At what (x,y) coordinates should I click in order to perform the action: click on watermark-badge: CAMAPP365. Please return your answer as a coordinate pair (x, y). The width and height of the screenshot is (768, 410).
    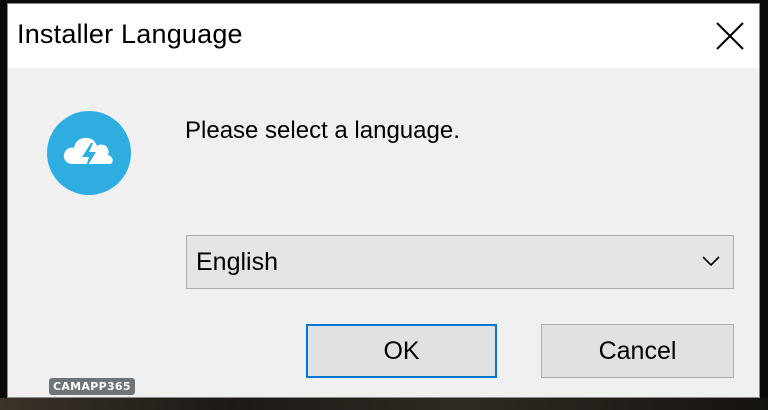
    Looking at the image, I should click on (92, 386).